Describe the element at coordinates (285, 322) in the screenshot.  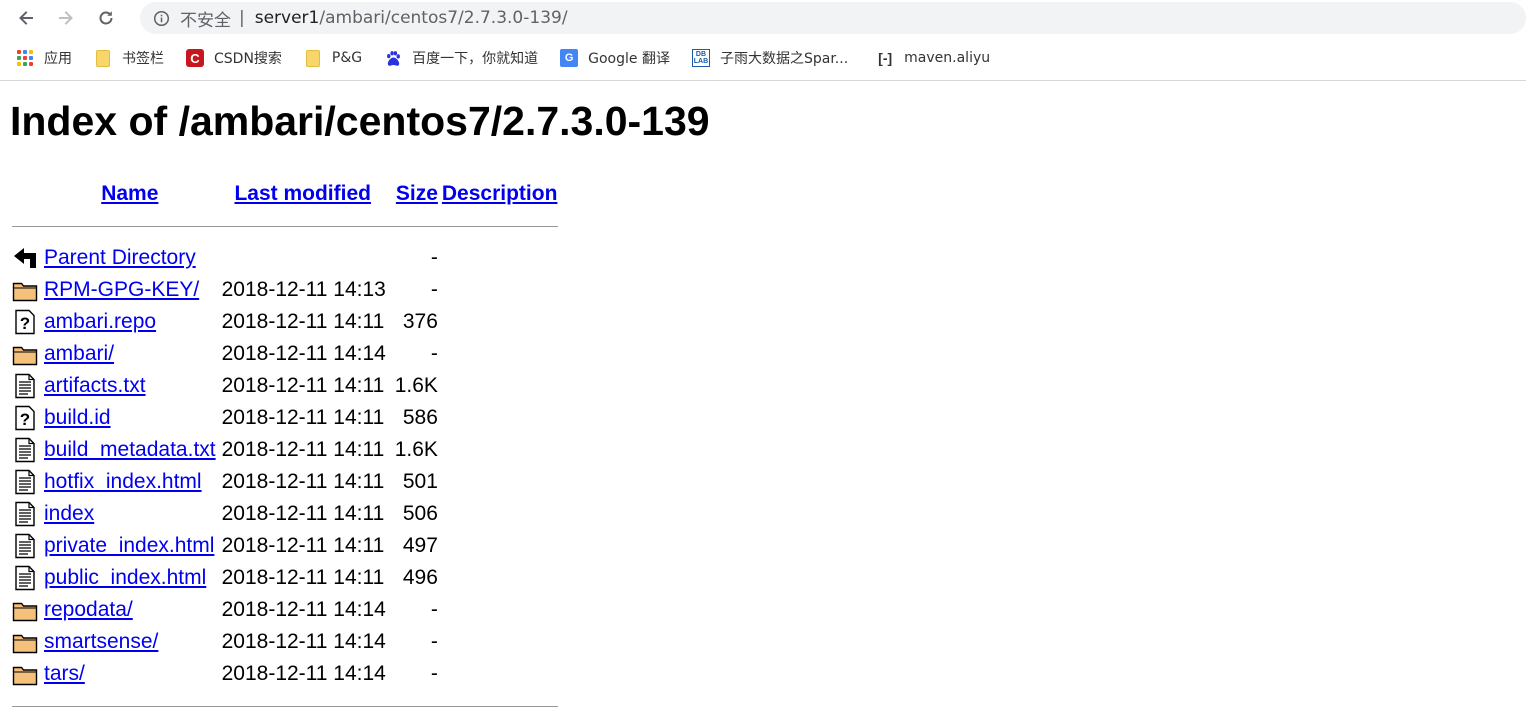
I see `table-row: ? ambari.repo 2018-12-11 14:11 376` at that location.